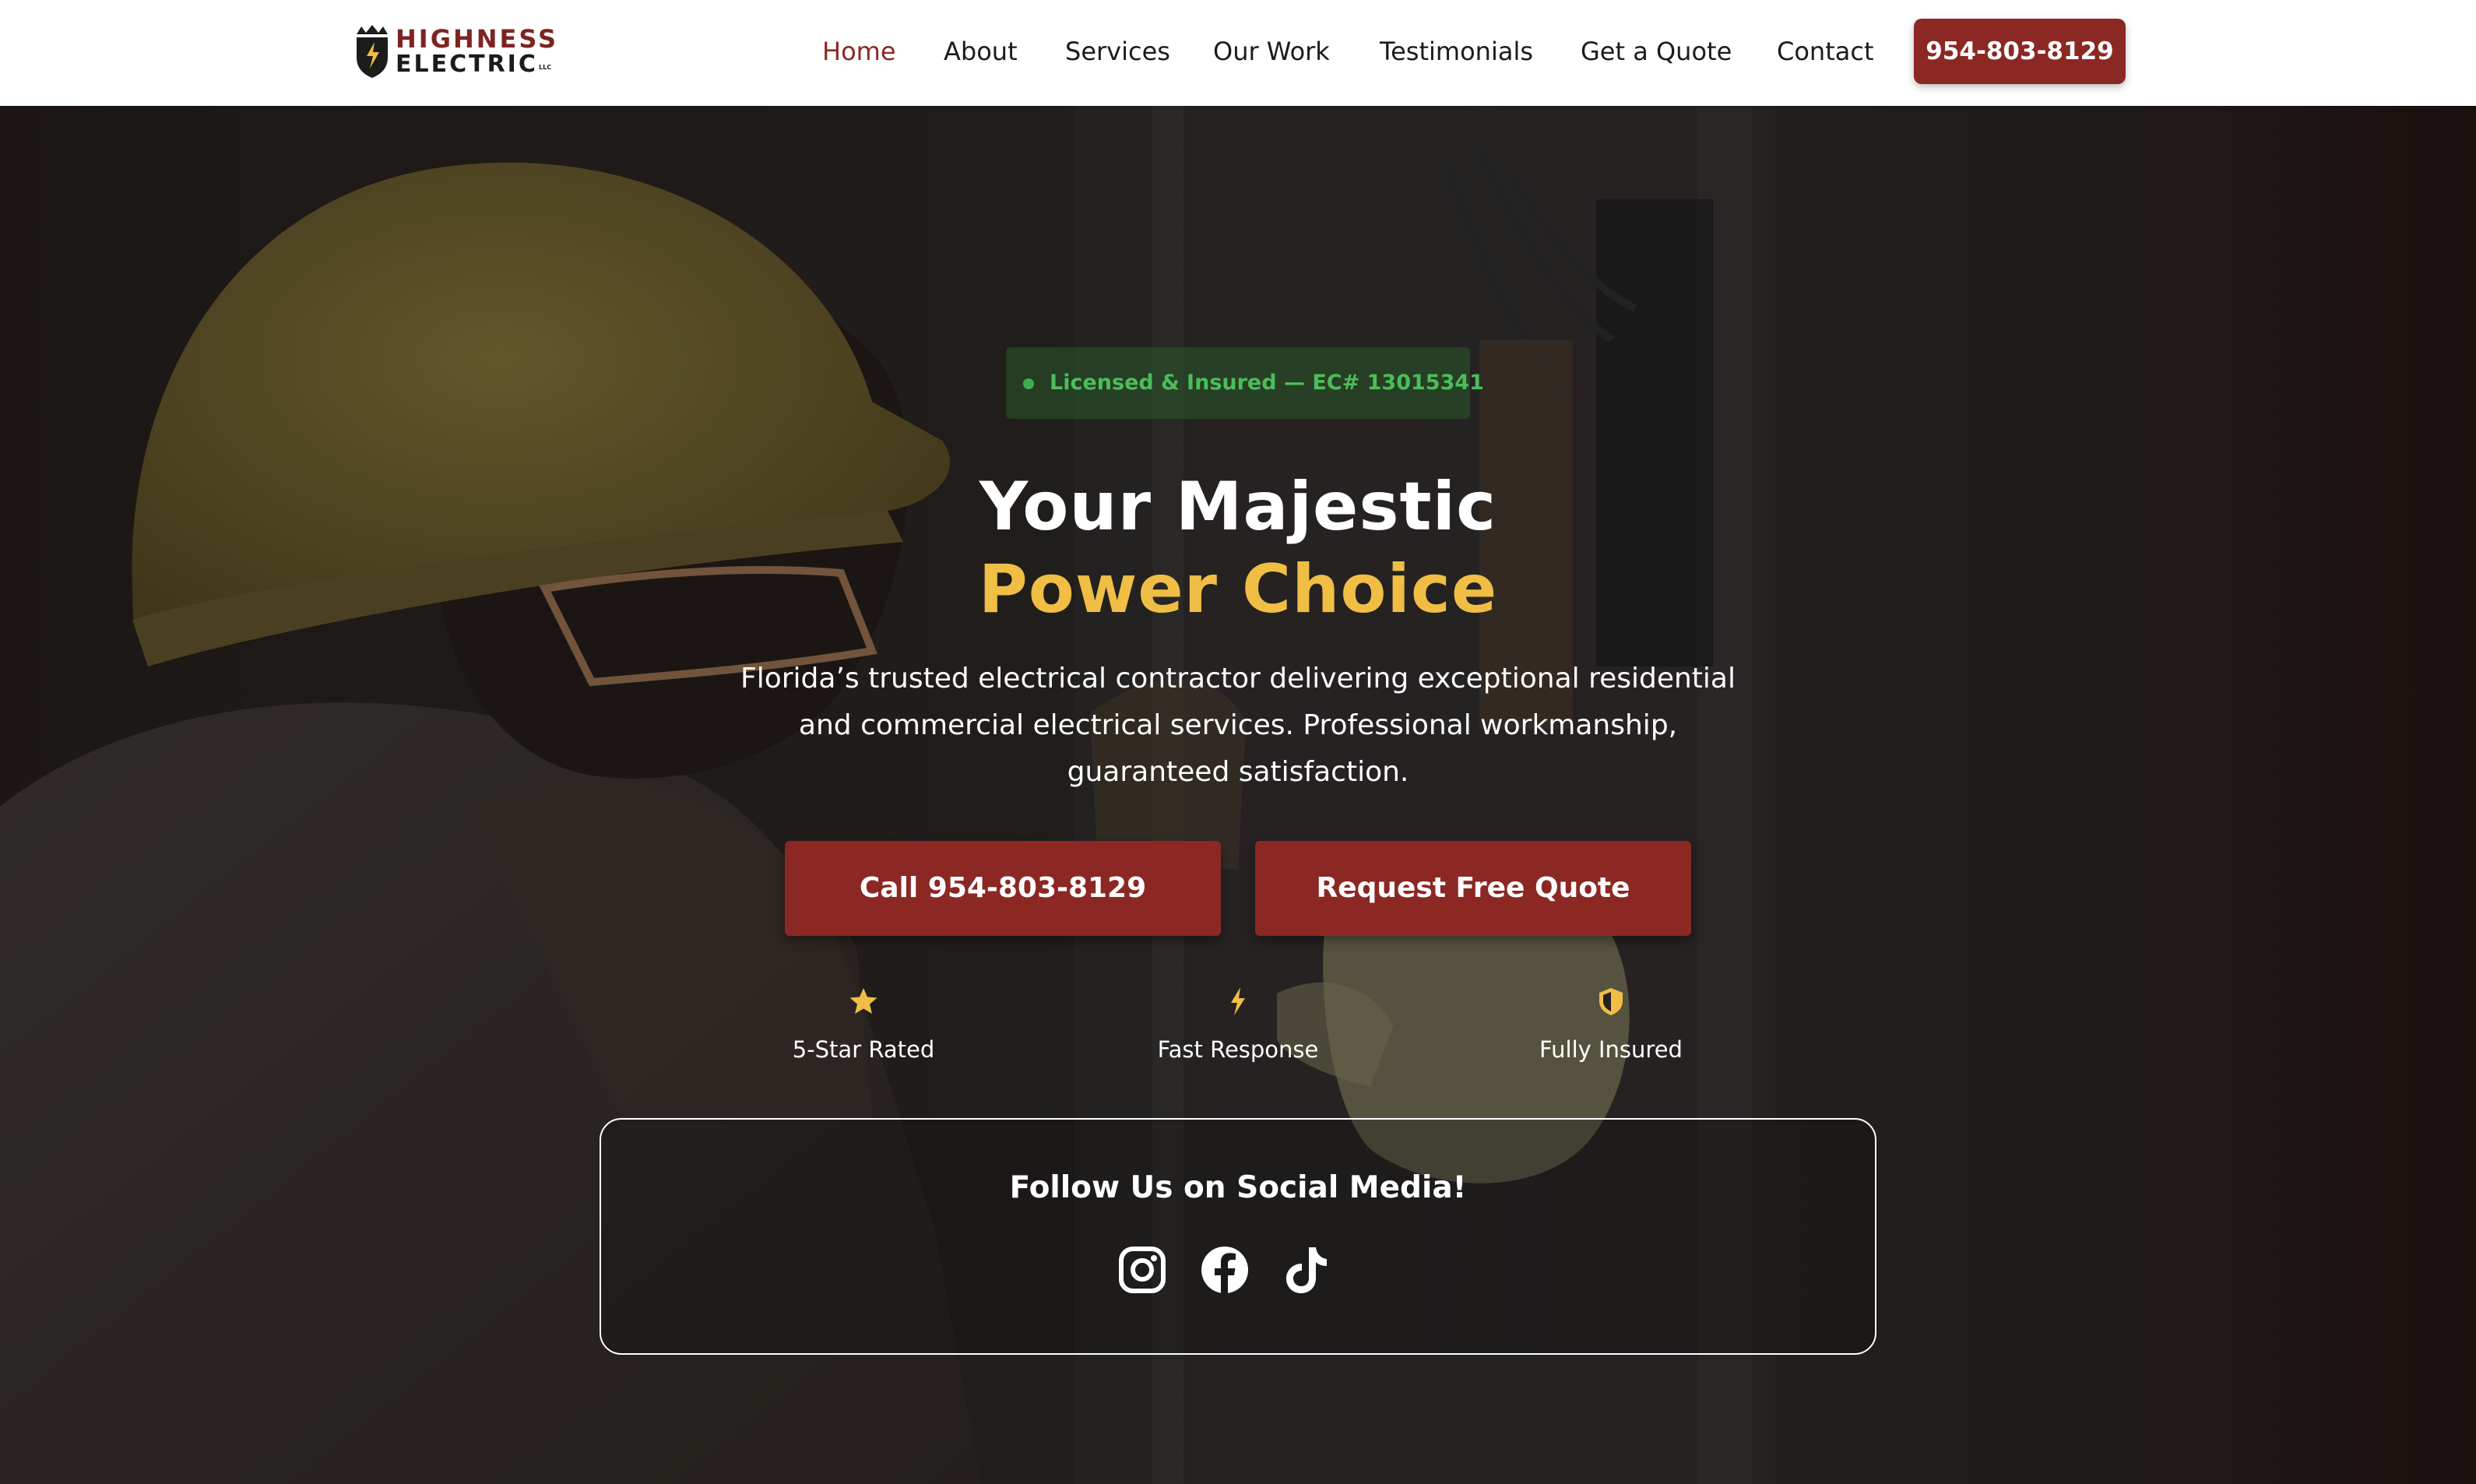 The height and width of the screenshot is (1484, 2476). What do you see at coordinates (2020, 52) in the screenshot?
I see `header-phone-button: 954-803-8129` at bounding box center [2020, 52].